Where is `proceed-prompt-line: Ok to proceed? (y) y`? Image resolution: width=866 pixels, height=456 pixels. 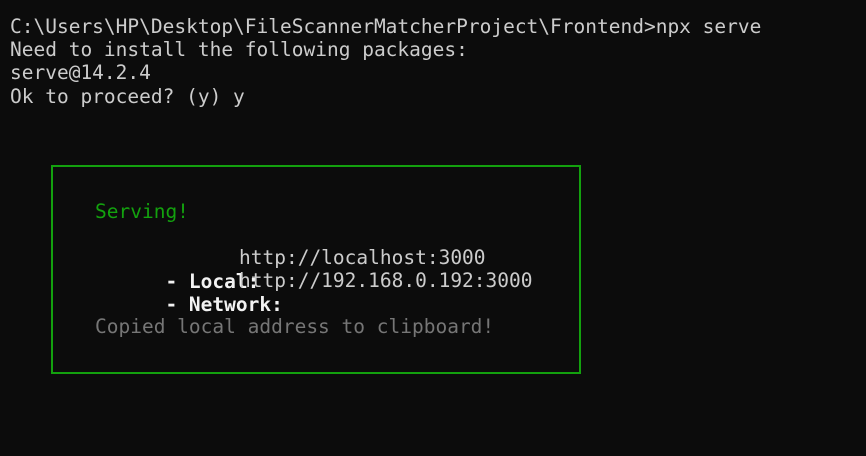
proceed-prompt-line: Ok to proceed? (y) y is located at coordinates (127, 96).